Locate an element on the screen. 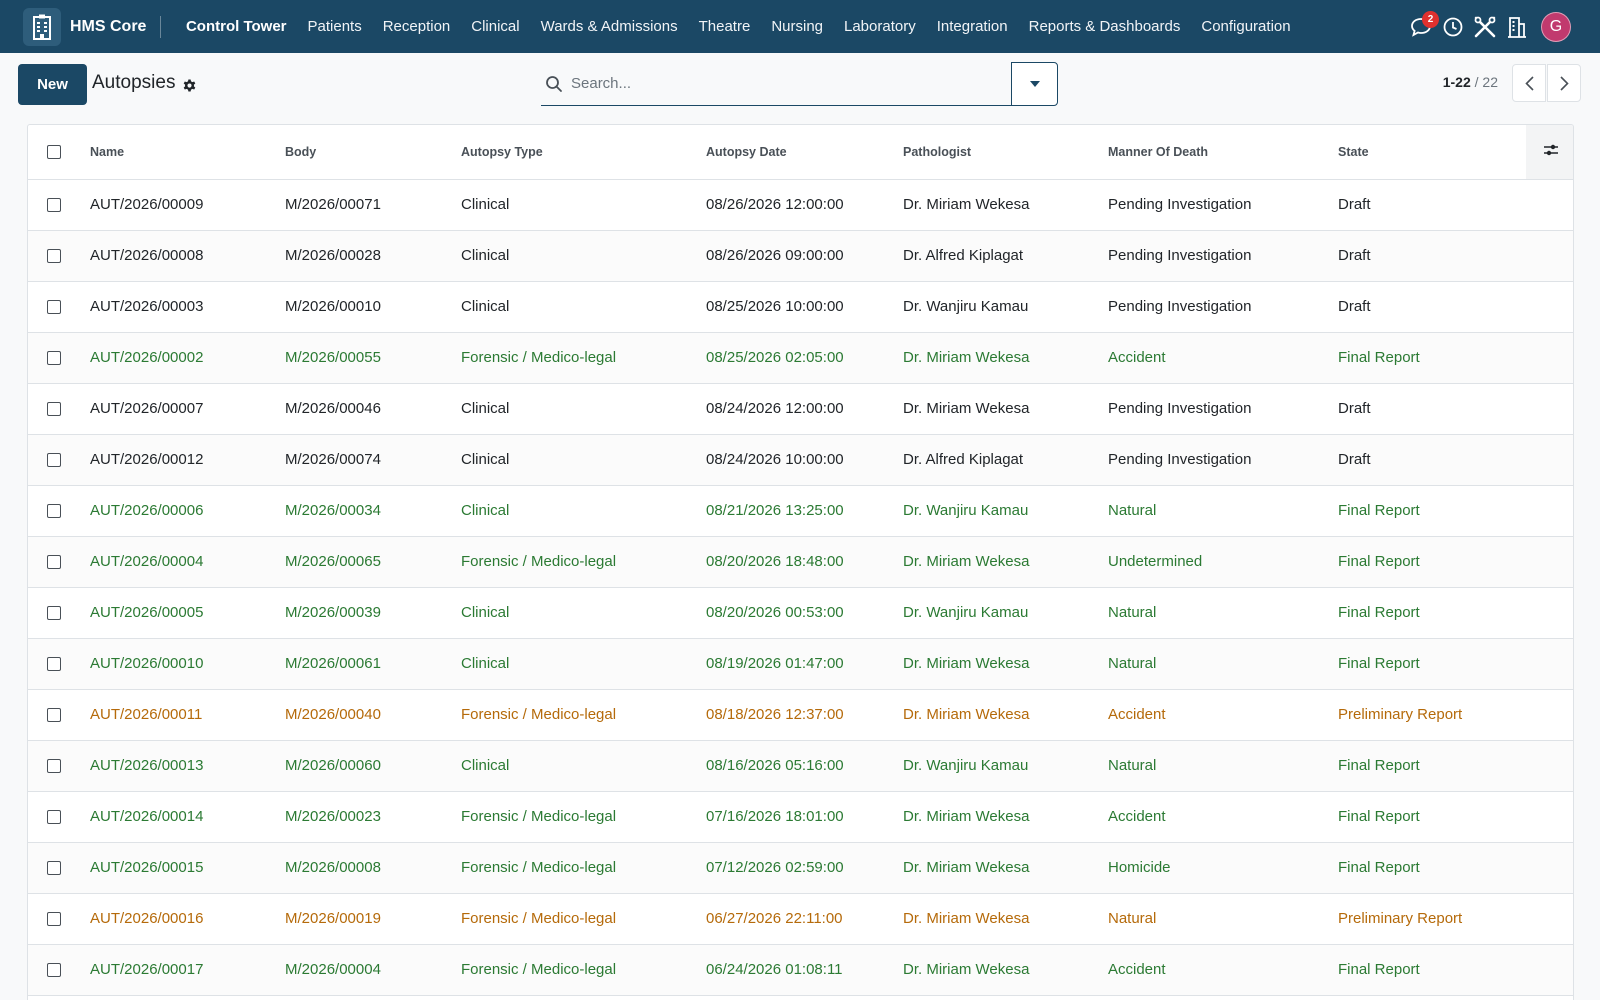  record-autopsy-date: 08/19/2026 01:47:00 is located at coordinates (804, 664).